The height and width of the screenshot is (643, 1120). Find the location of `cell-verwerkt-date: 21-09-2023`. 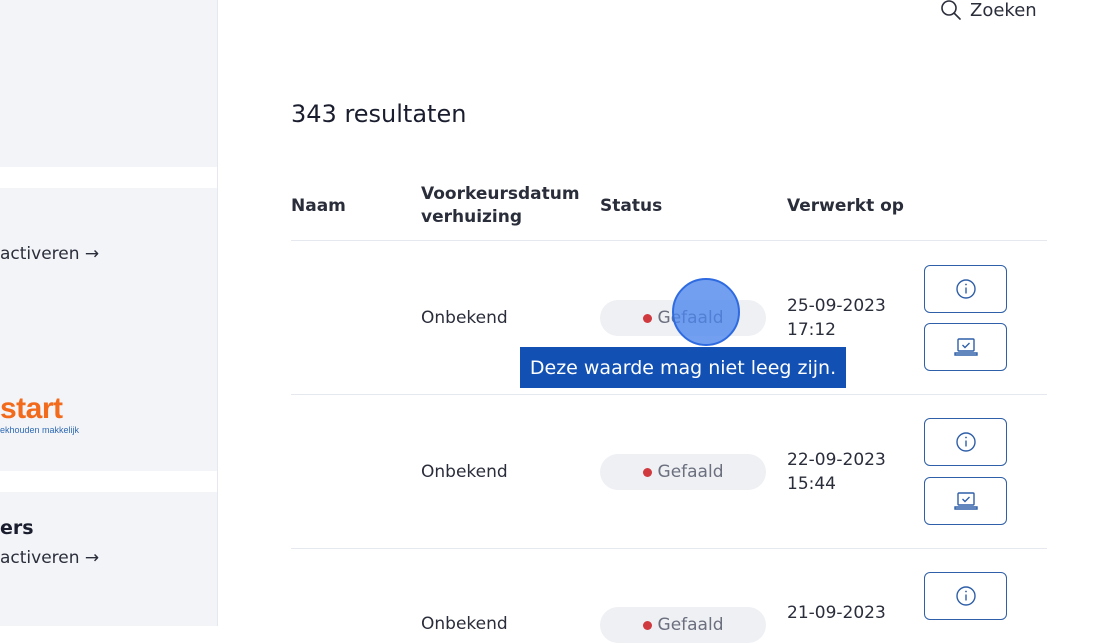

cell-verwerkt-date: 21-09-2023 is located at coordinates (836, 613).